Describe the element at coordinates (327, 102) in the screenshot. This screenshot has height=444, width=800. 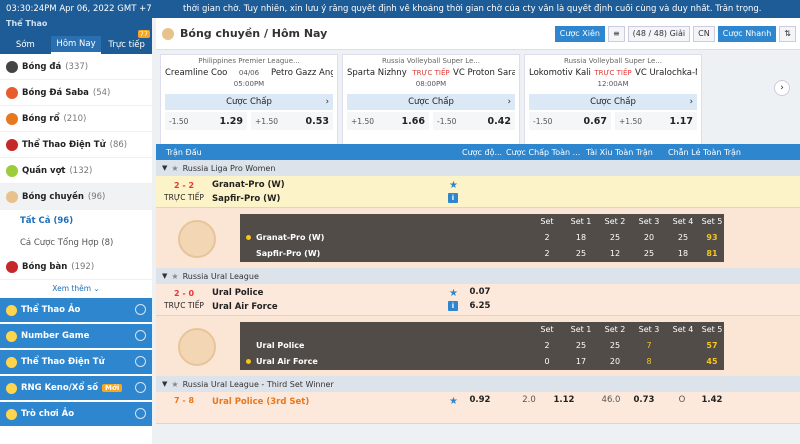
I see `chevron-right-icon: ›` at that location.